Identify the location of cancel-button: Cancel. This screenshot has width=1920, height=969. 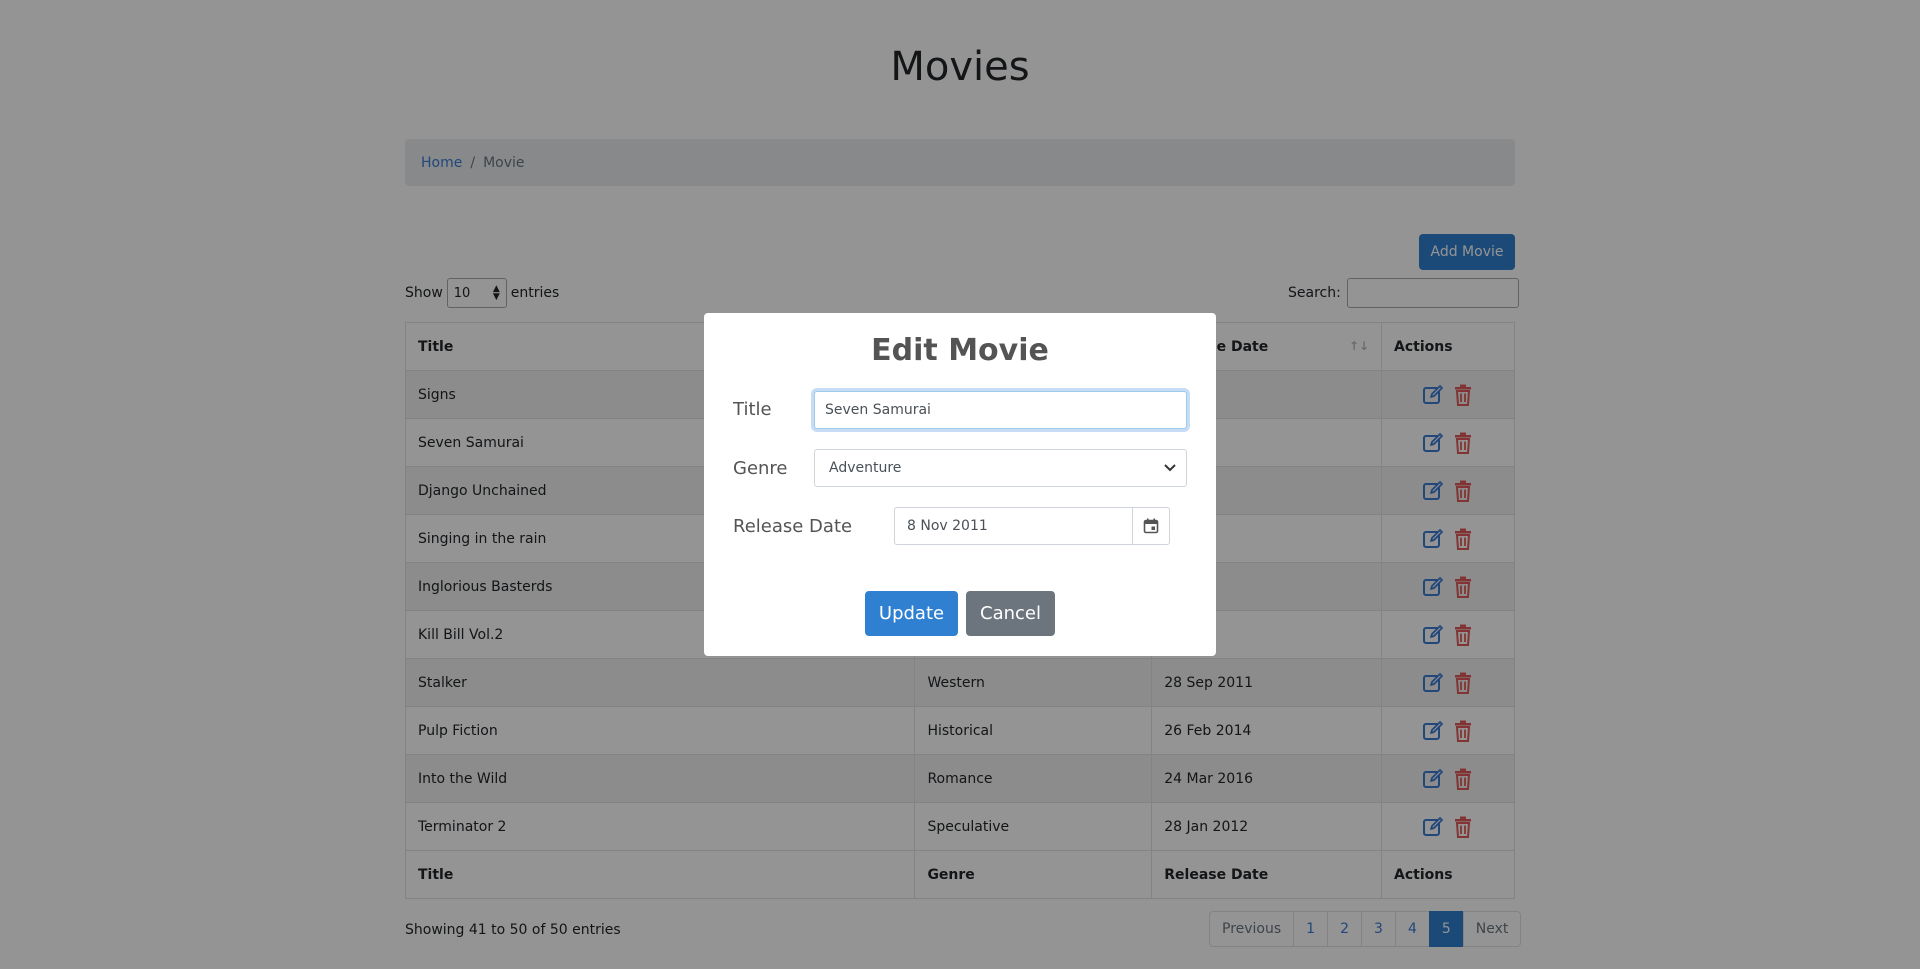
(1010, 613).